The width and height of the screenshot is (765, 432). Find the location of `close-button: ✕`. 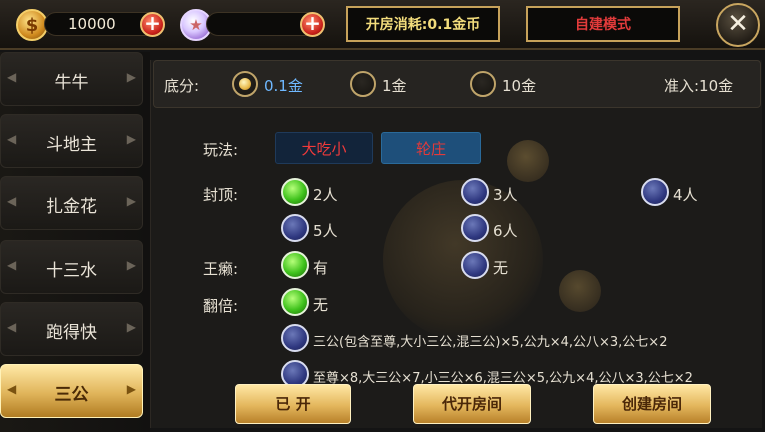

close-button: ✕ is located at coordinates (738, 25).